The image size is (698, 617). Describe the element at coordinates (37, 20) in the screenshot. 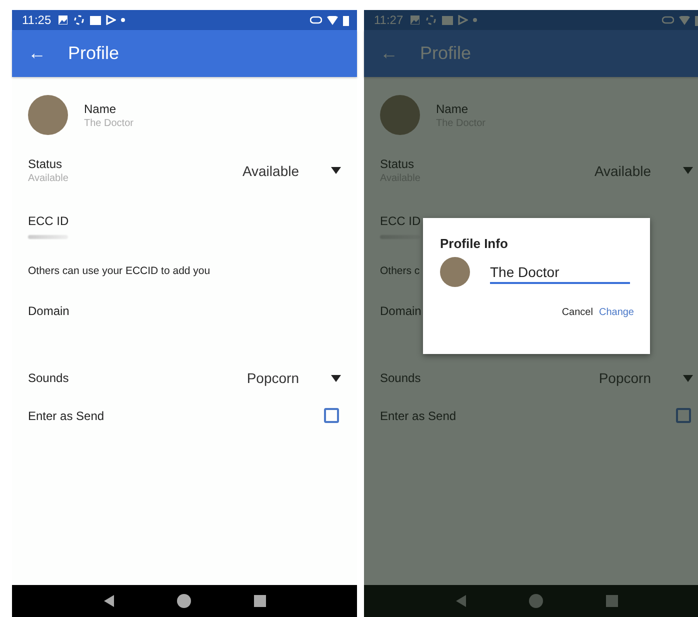

I see `status-time: 11:25` at that location.